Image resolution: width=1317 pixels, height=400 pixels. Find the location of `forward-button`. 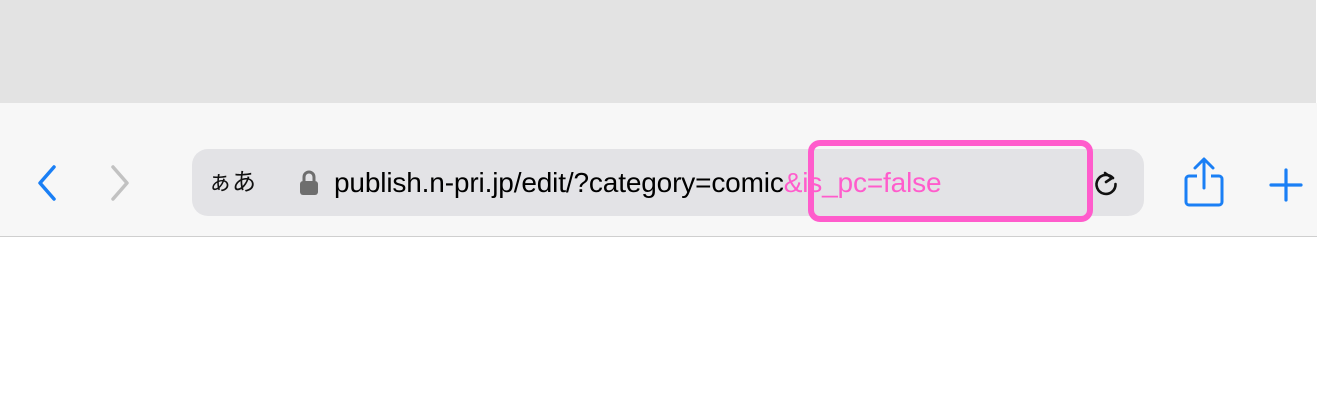

forward-button is located at coordinates (120, 183).